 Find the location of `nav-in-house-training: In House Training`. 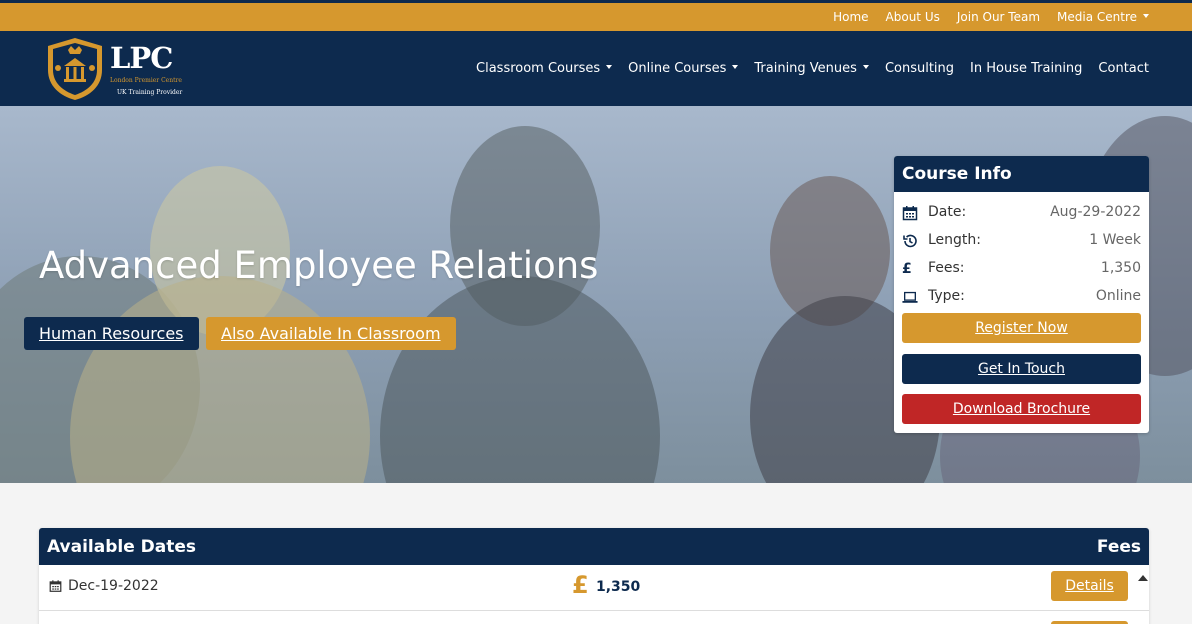

nav-in-house-training: In House Training is located at coordinates (1026, 68).